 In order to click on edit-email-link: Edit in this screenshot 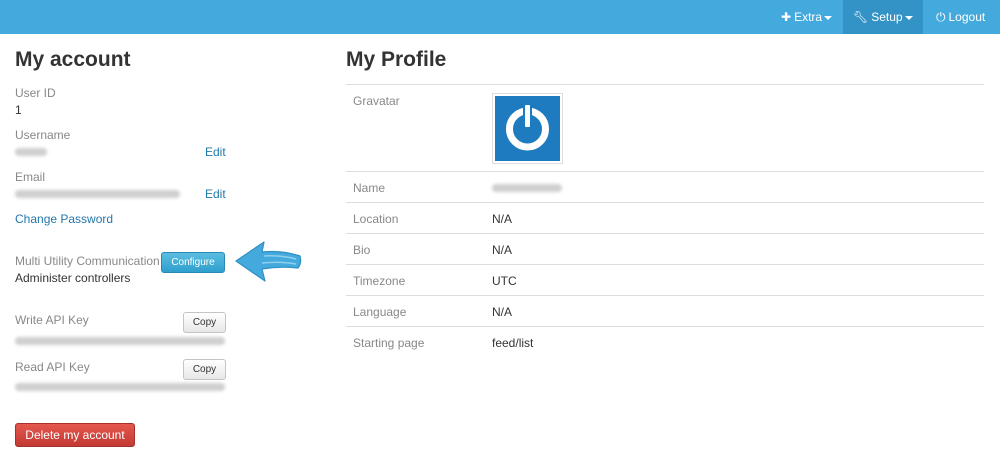, I will do `click(215, 194)`.